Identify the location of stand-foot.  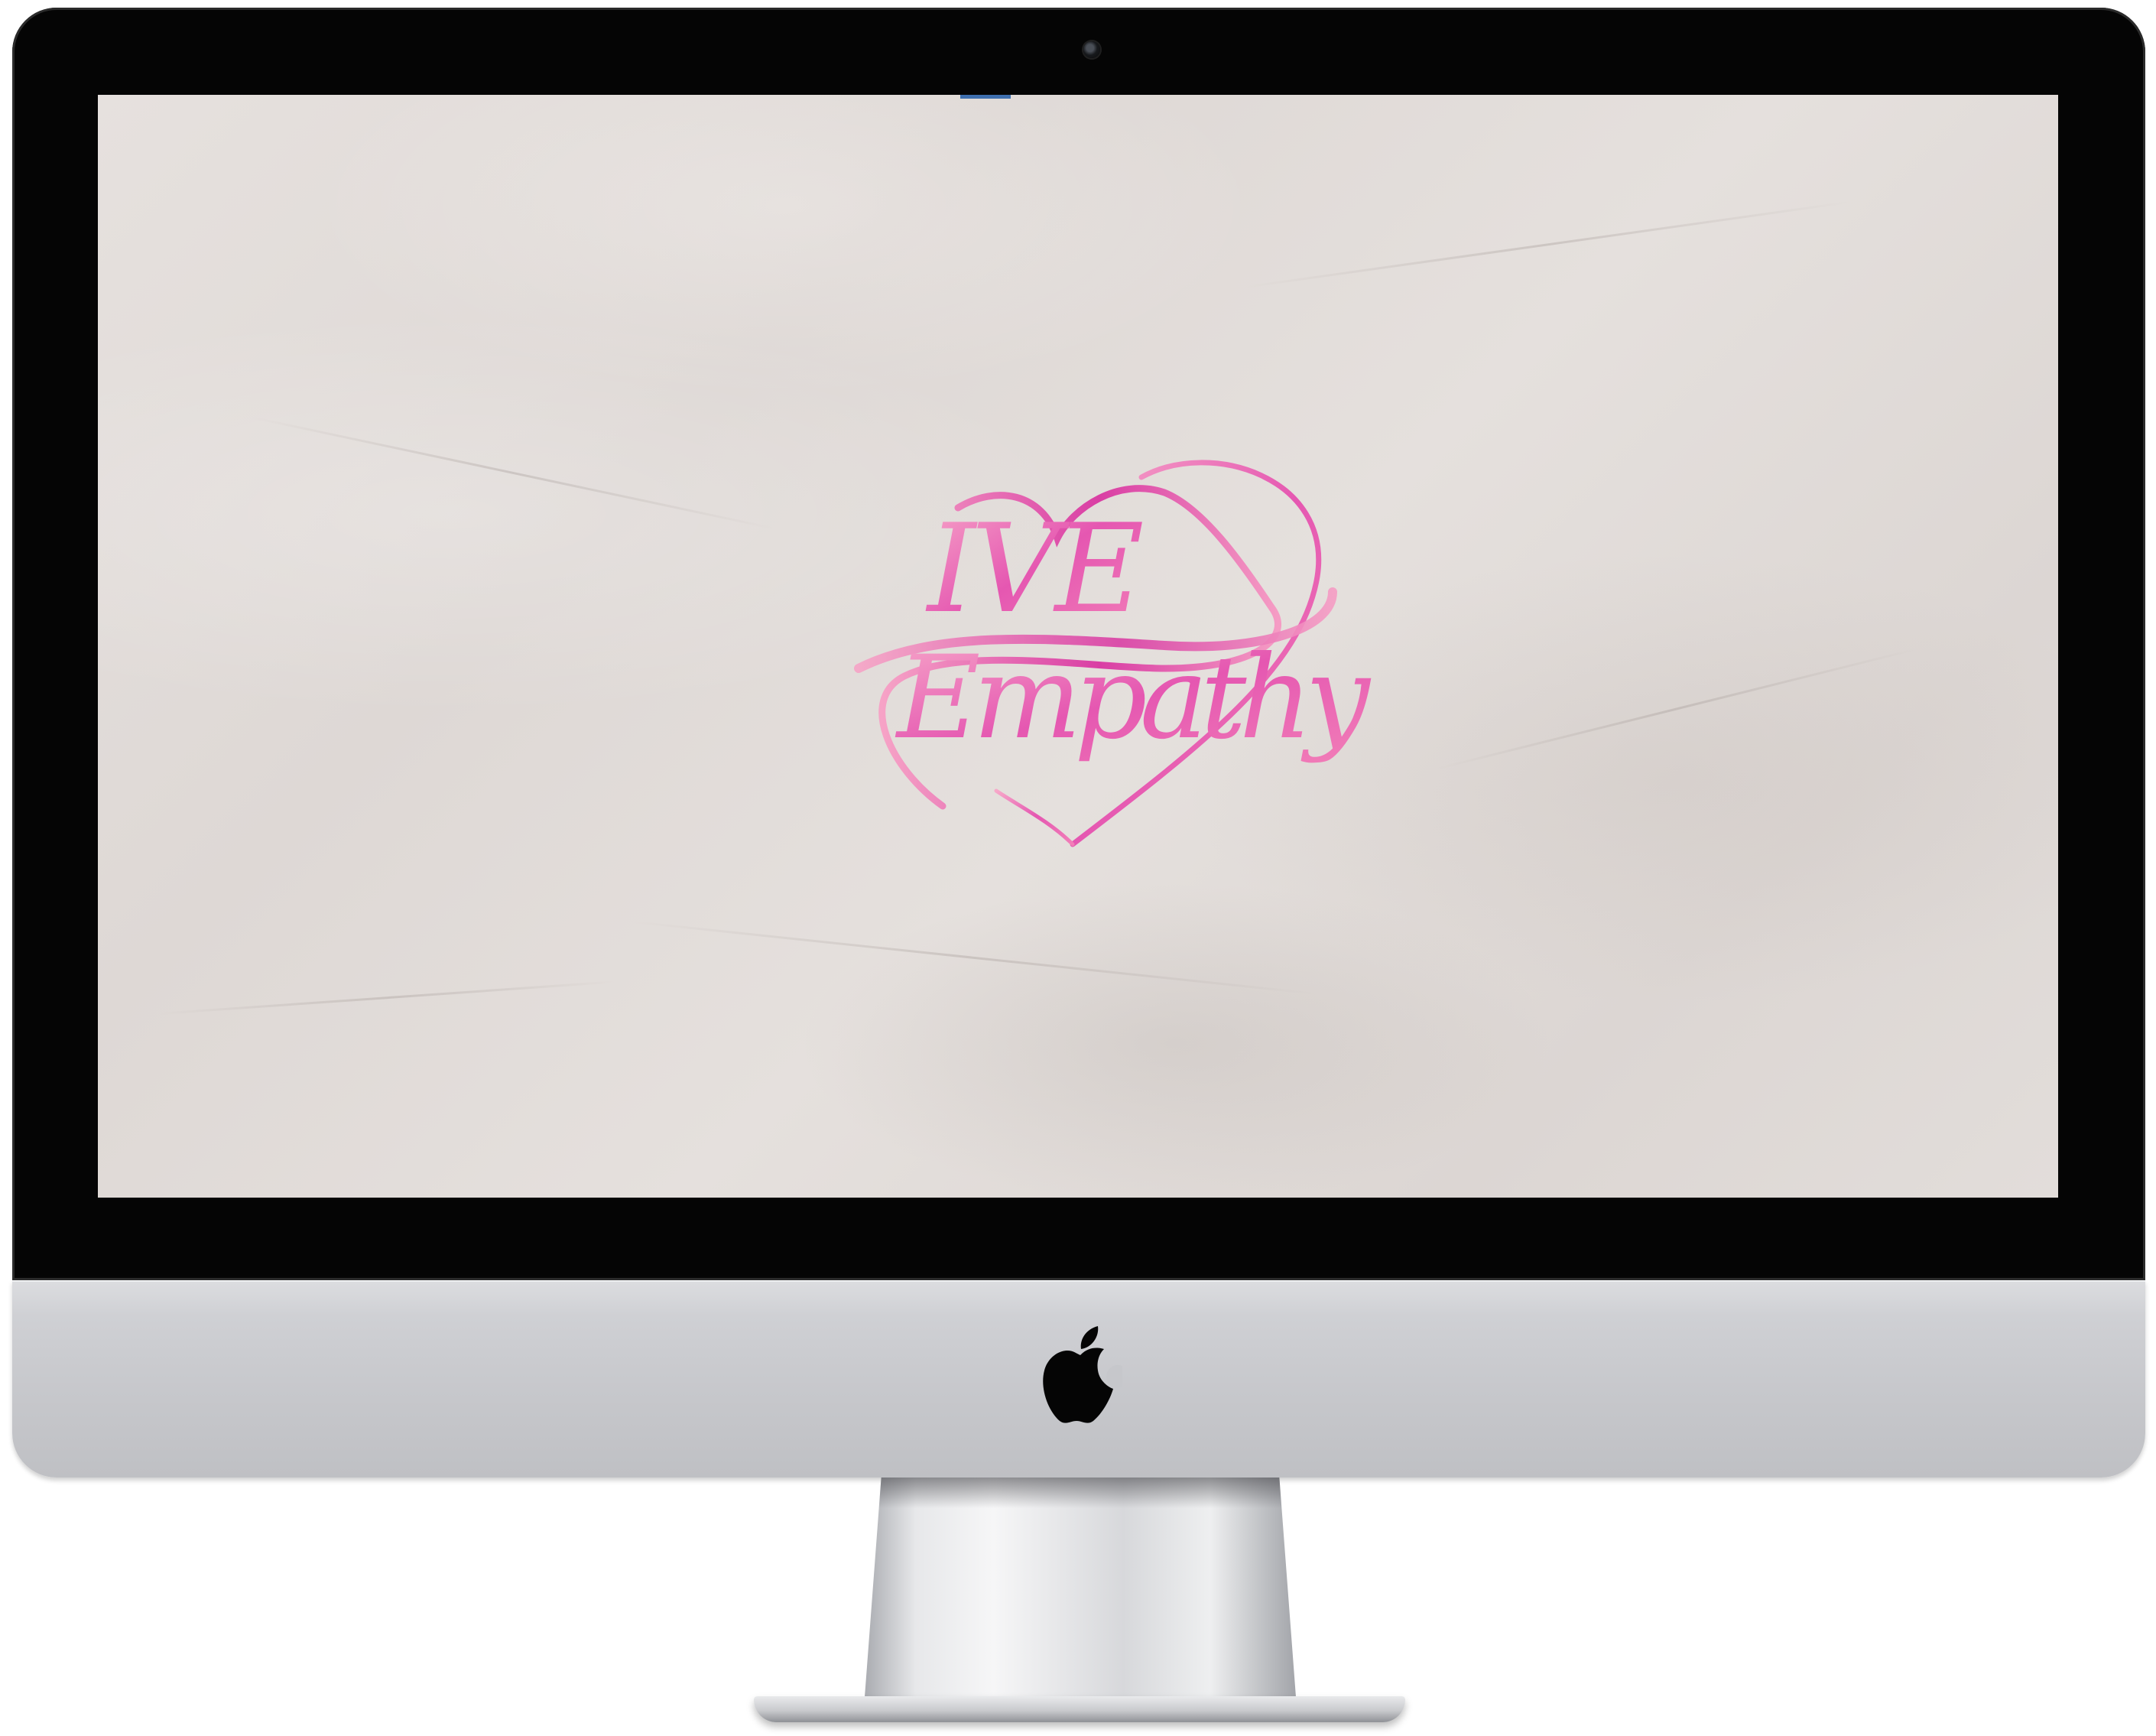
(1079, 1709).